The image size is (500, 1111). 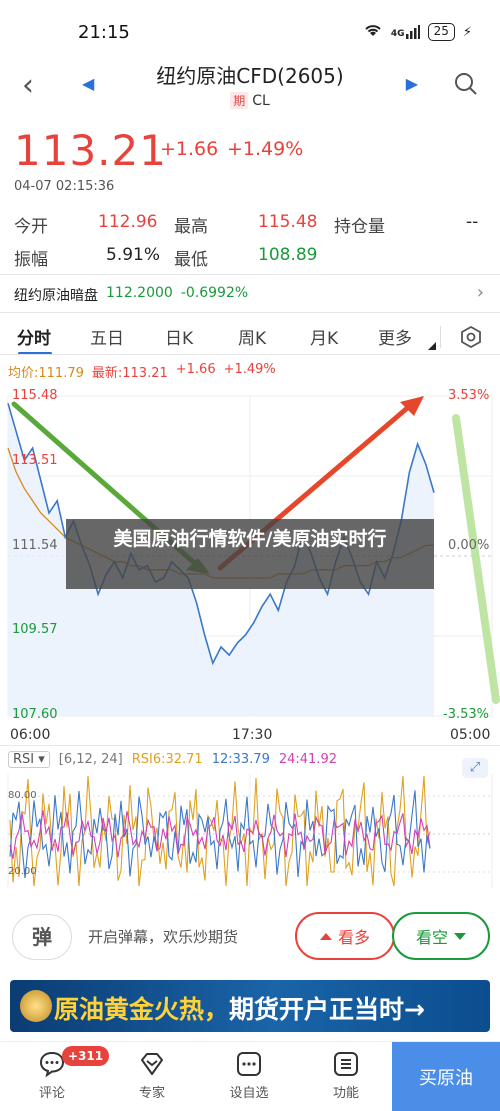 I want to click on bullish-label: 看多, so click(x=353, y=937).